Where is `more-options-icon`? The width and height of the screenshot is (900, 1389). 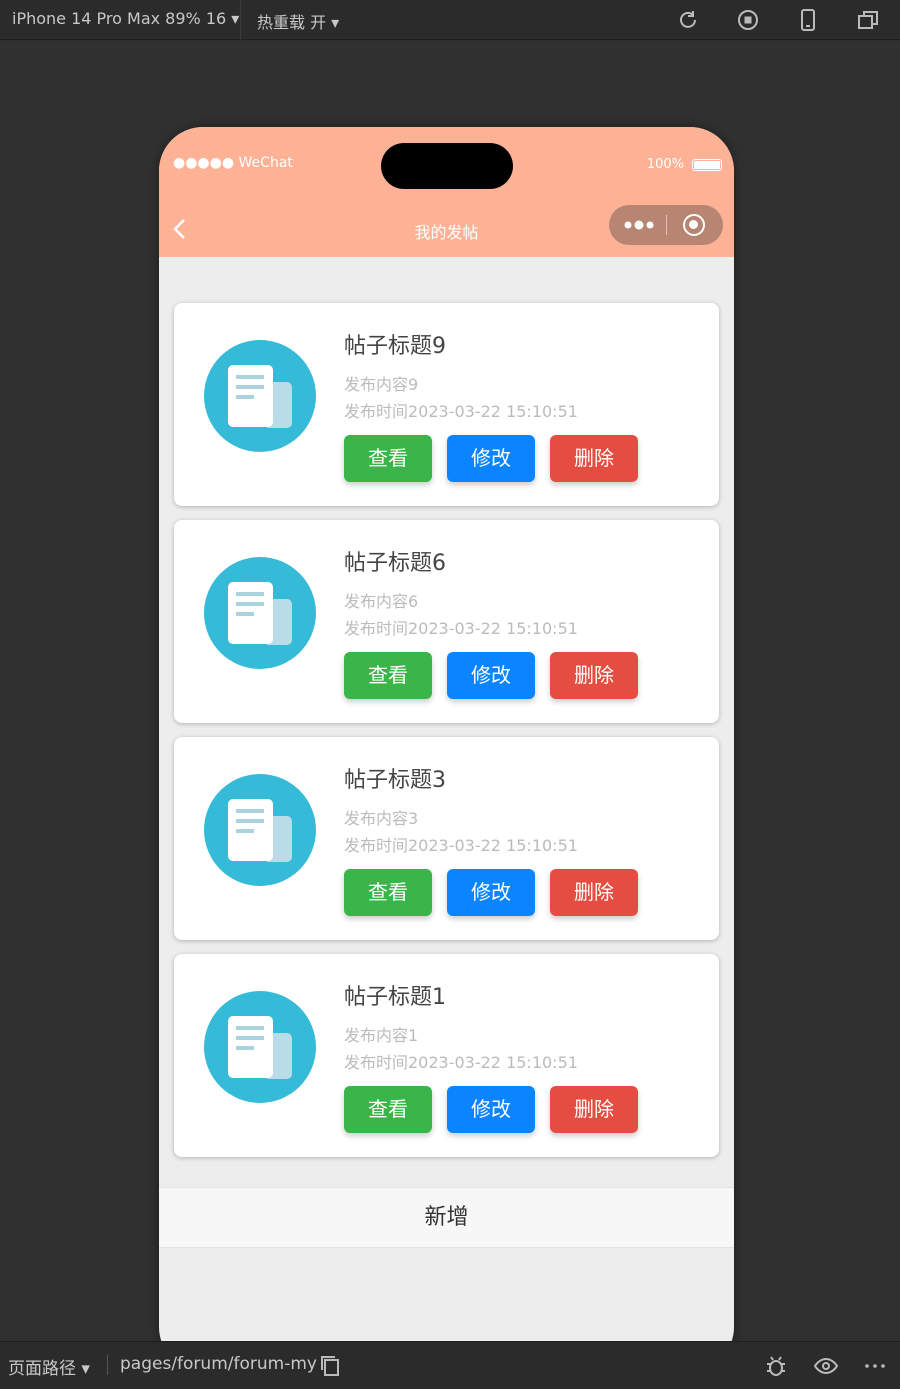 more-options-icon is located at coordinates (875, 1366).